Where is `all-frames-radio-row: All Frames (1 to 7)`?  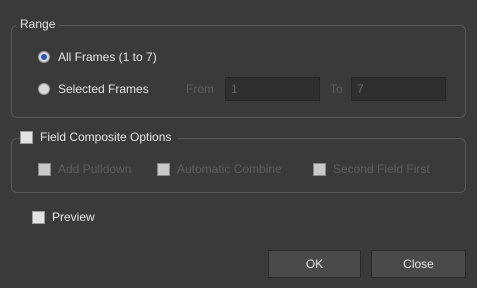 all-frames-radio-row: All Frames (1 to 7) is located at coordinates (97, 57).